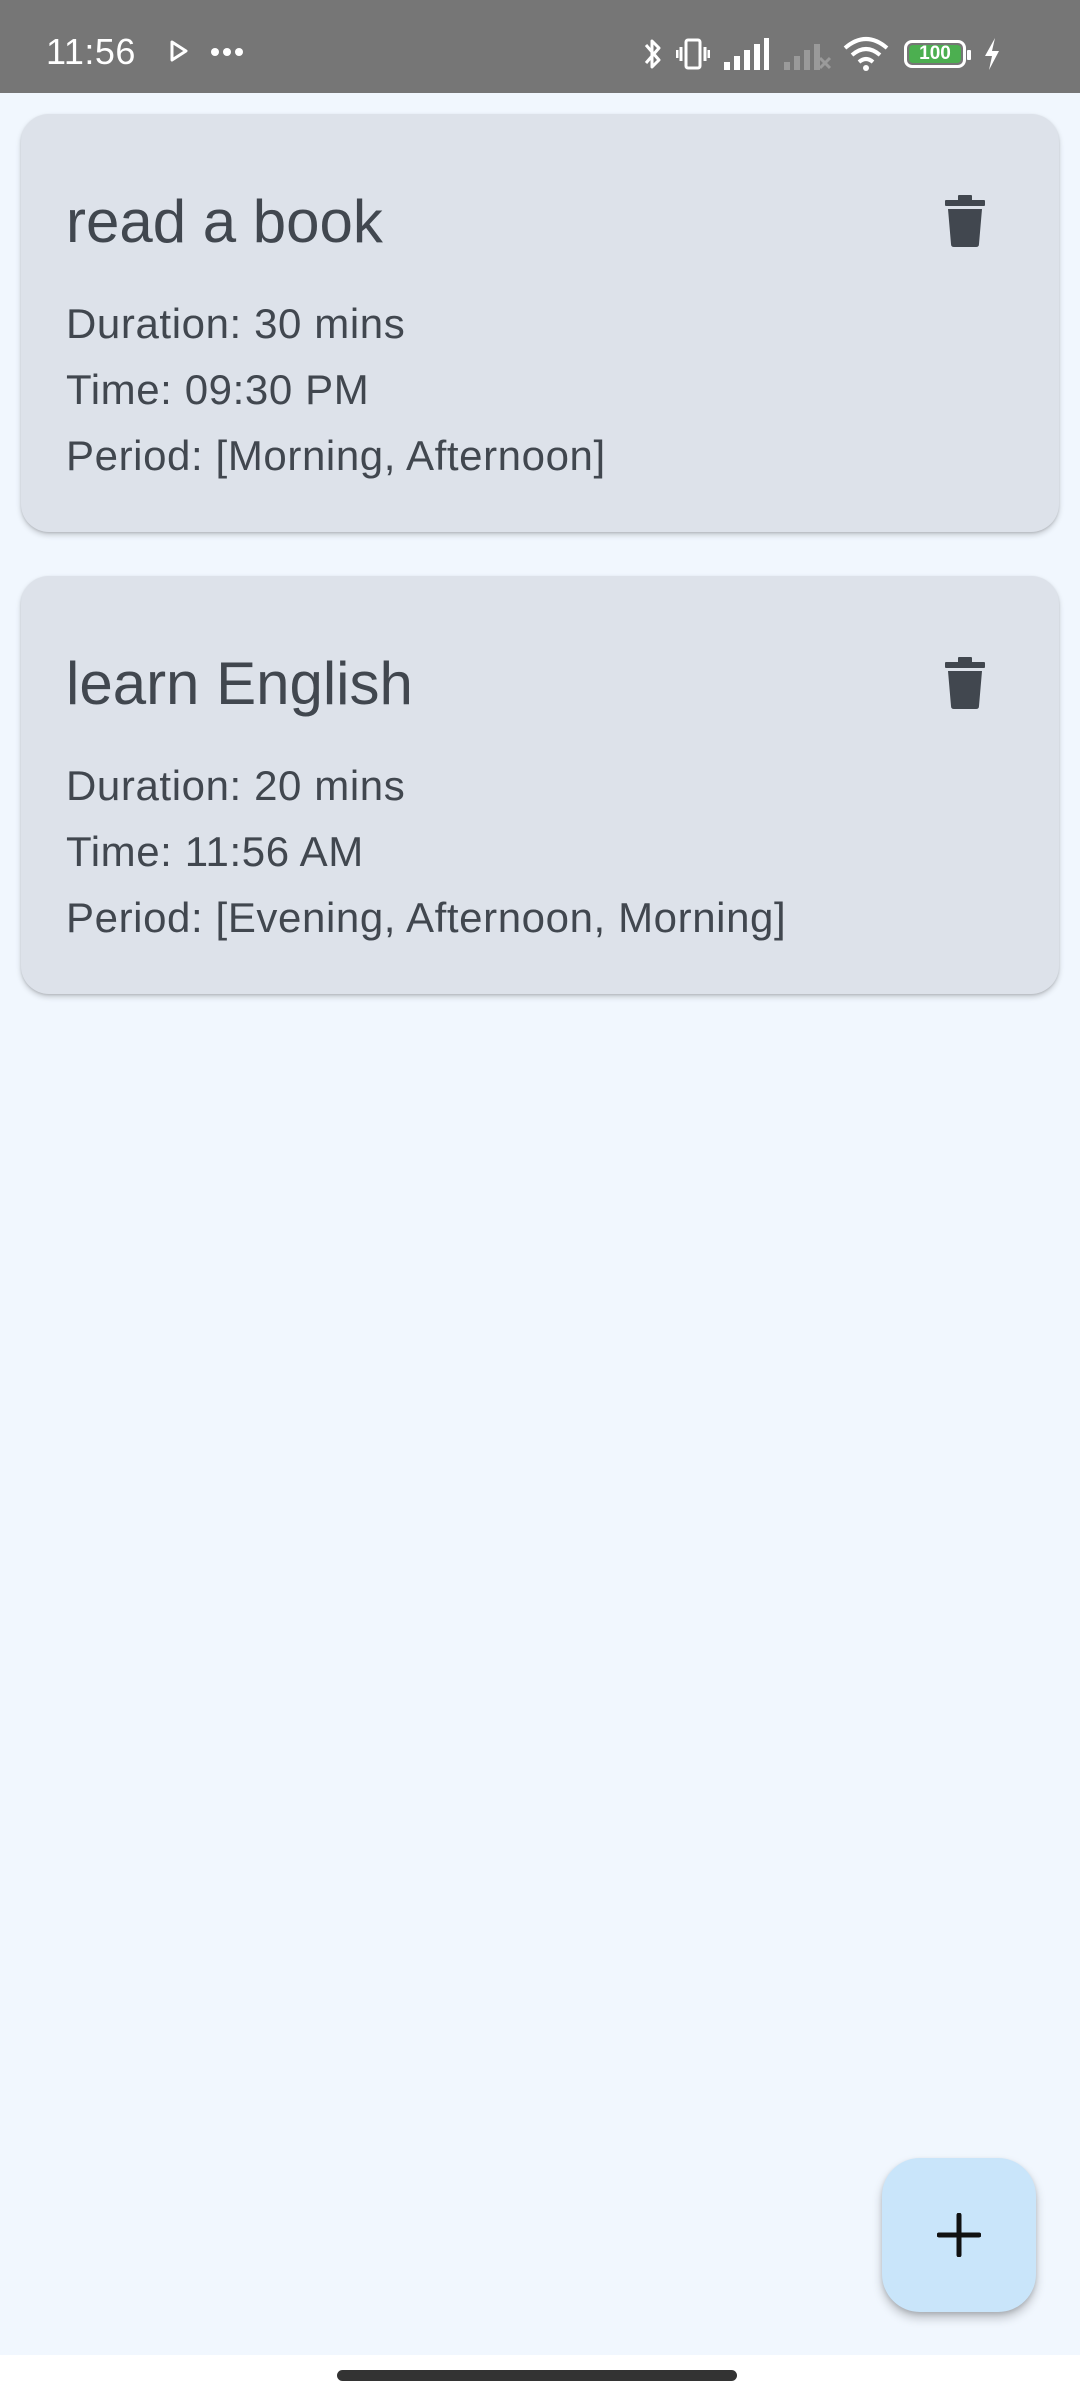  I want to click on battery-icon: 100, so click(937, 54).